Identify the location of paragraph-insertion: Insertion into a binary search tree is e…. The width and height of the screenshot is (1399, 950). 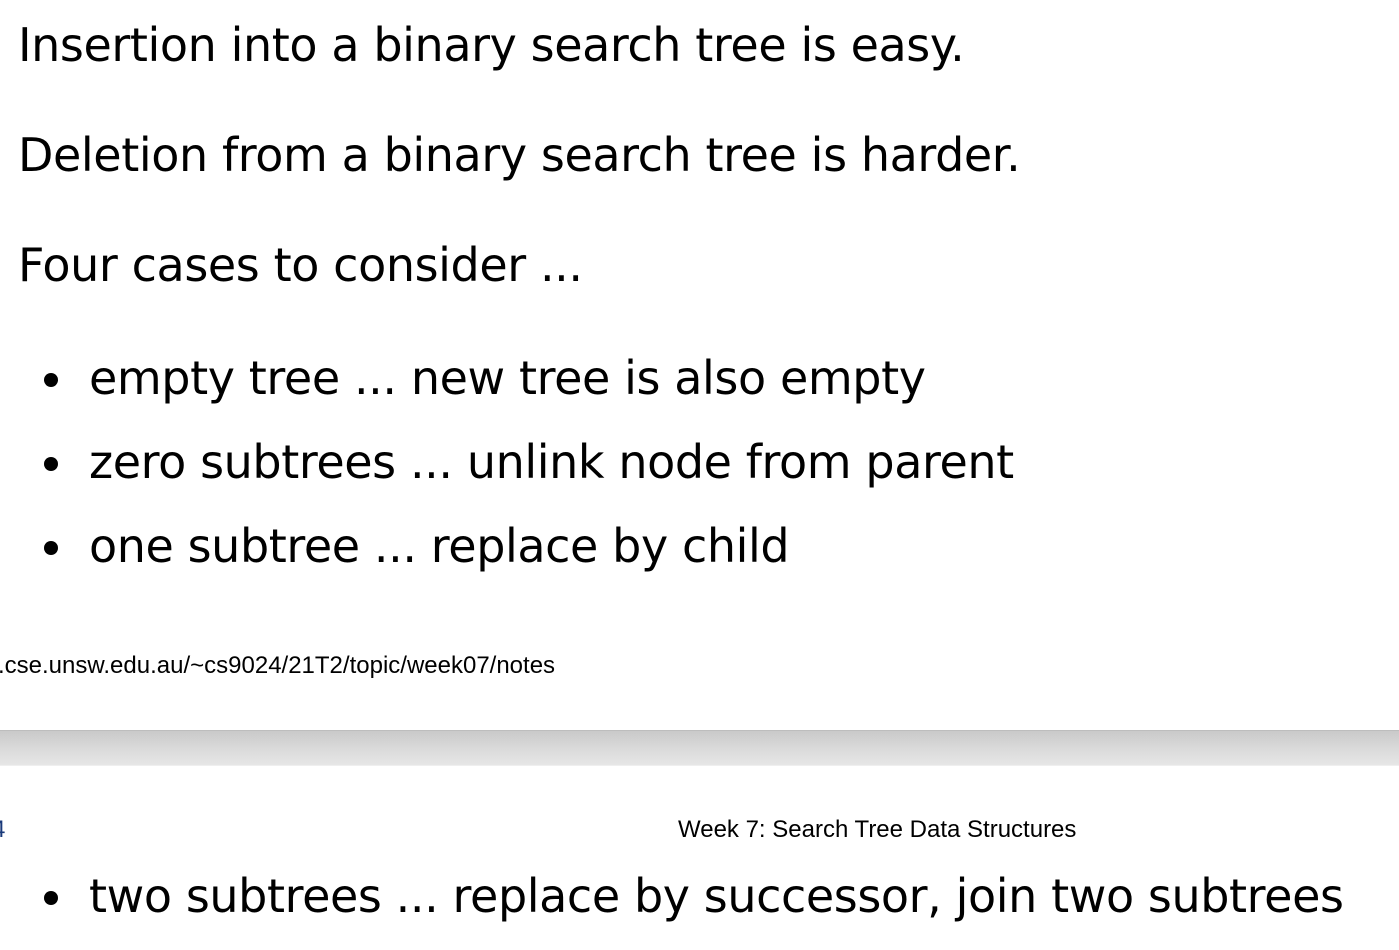
(491, 45).